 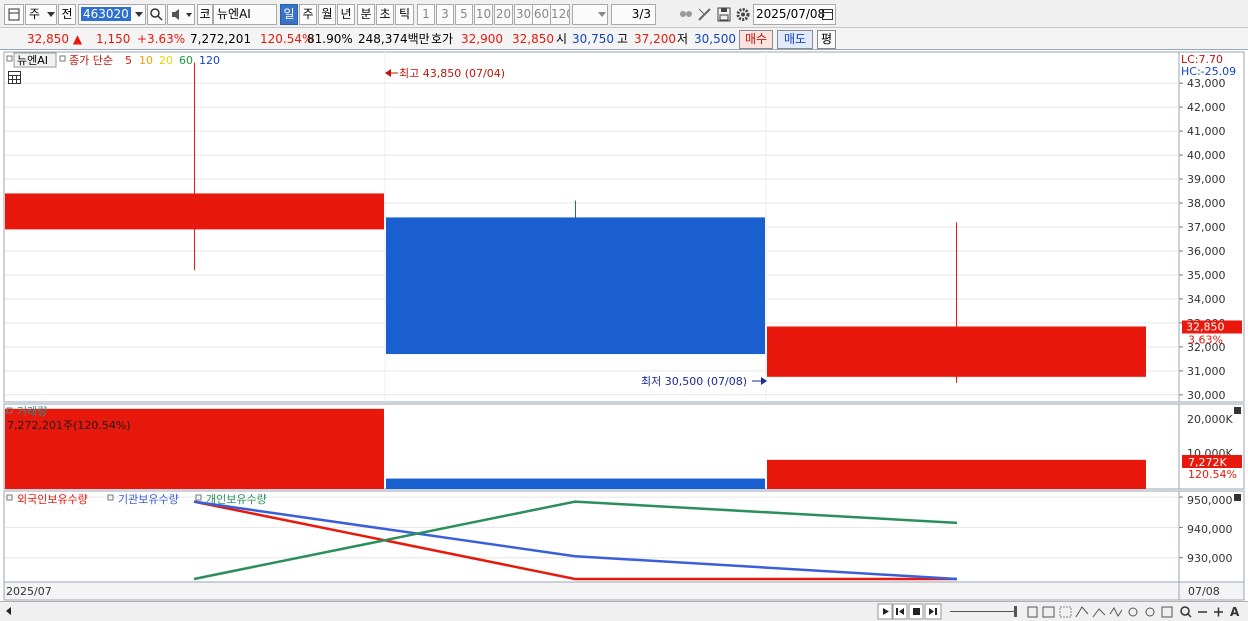 I want to click on market-prefix: 코, so click(x=205, y=14).